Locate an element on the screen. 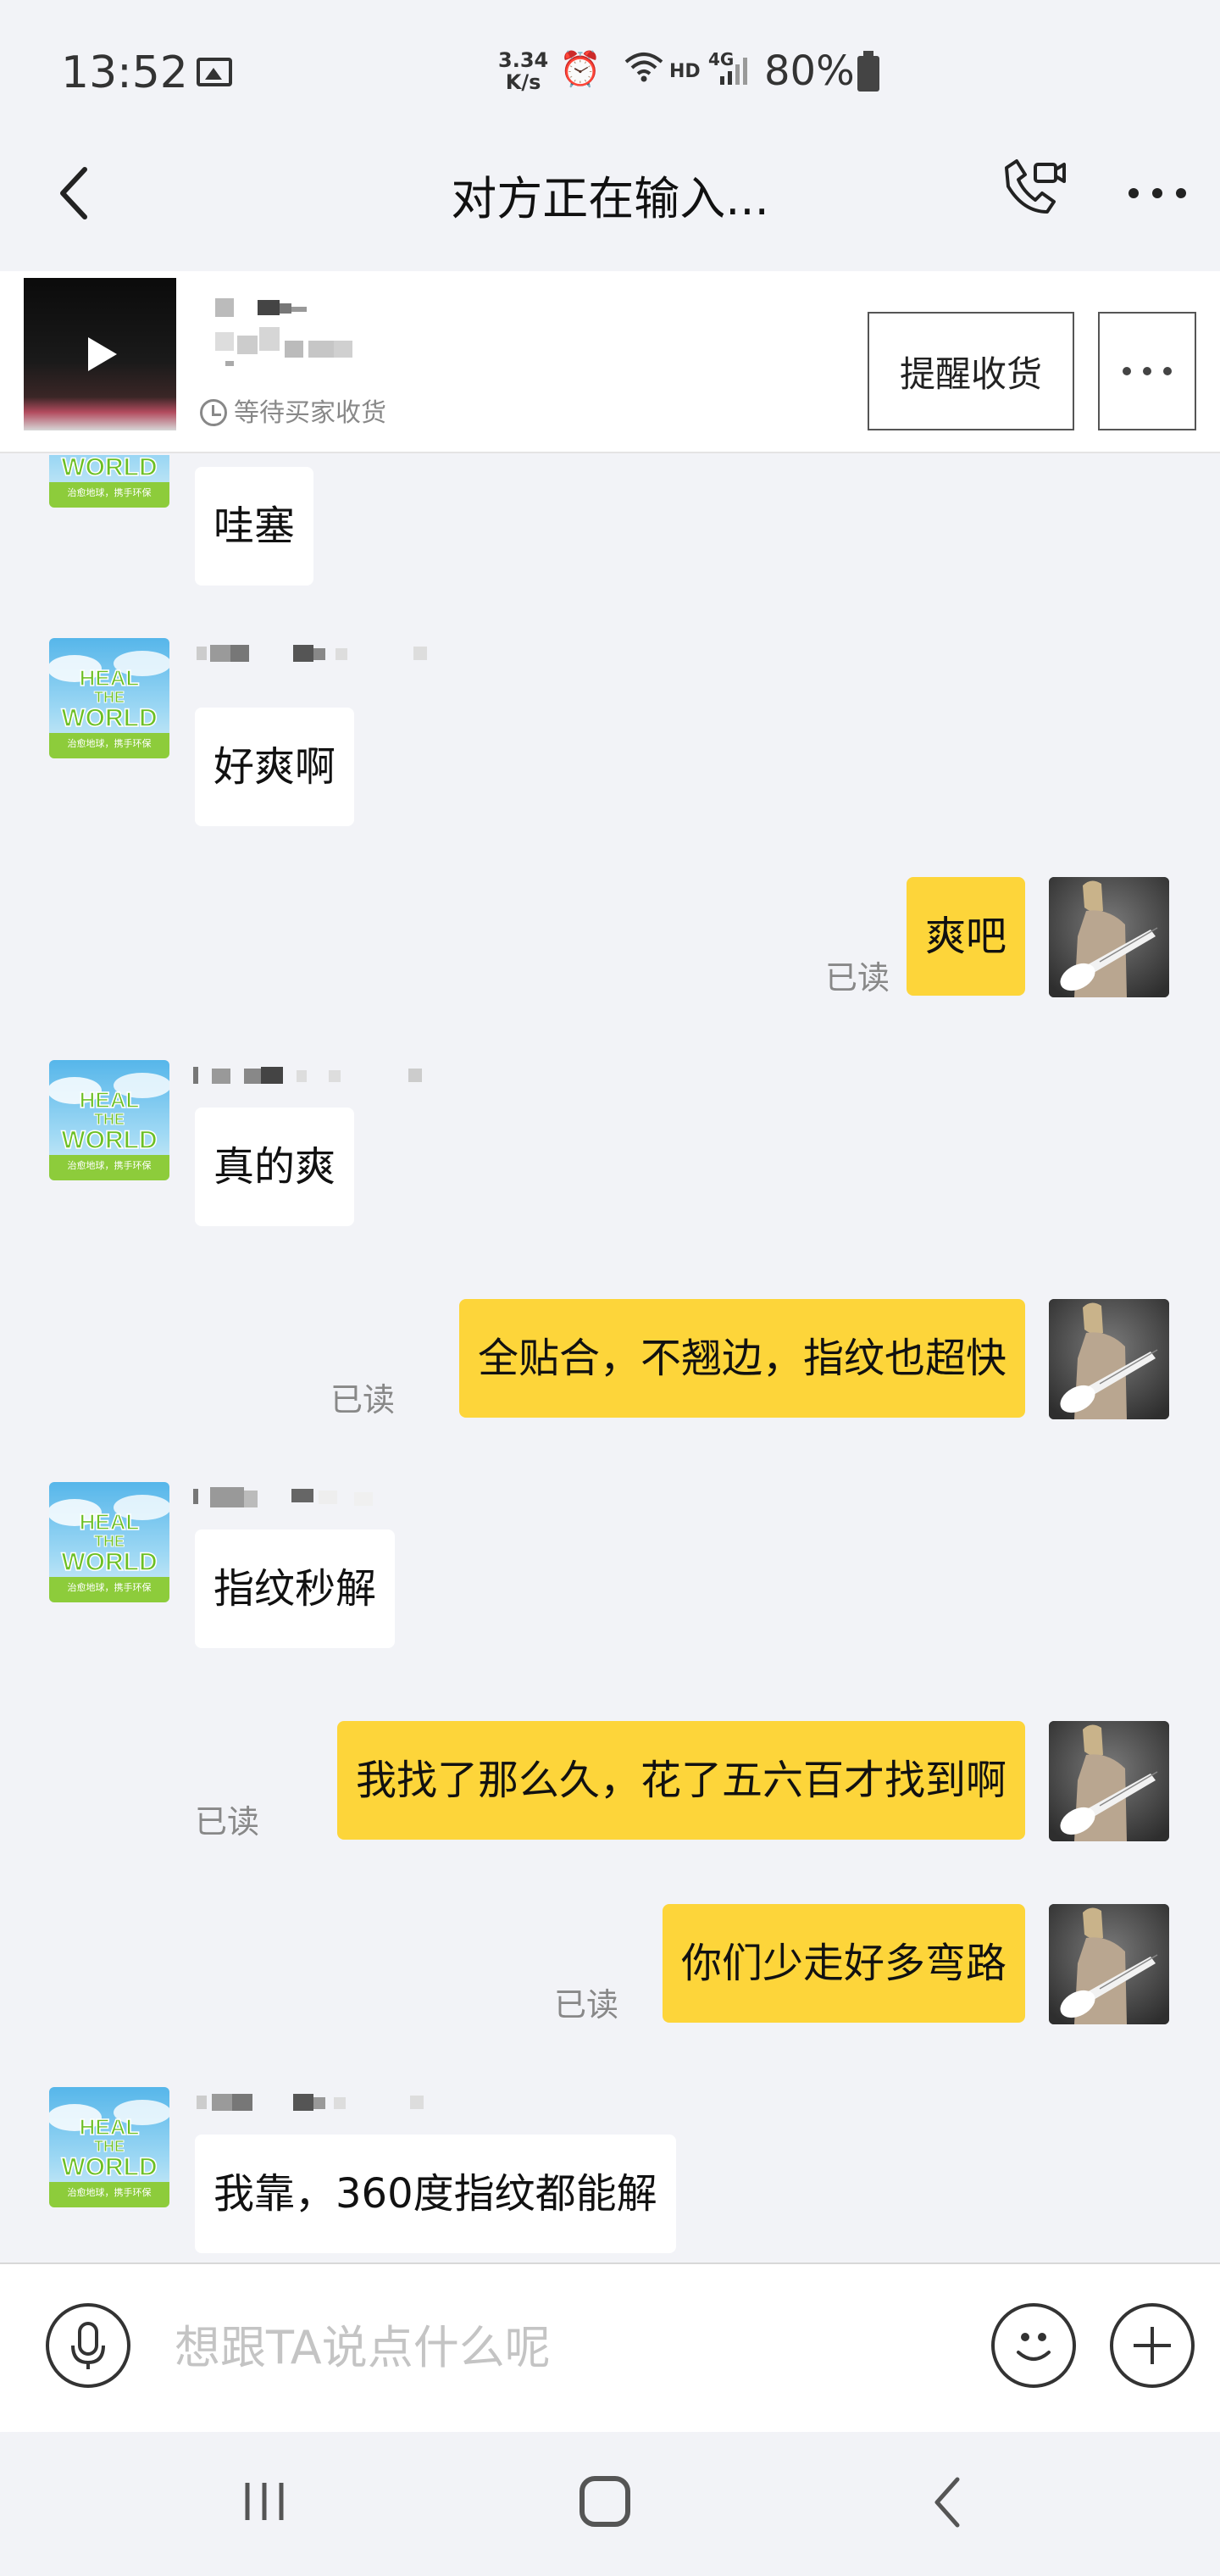 This screenshot has height=2576, width=1220. more-actions-button is located at coordinates (1152, 2345).